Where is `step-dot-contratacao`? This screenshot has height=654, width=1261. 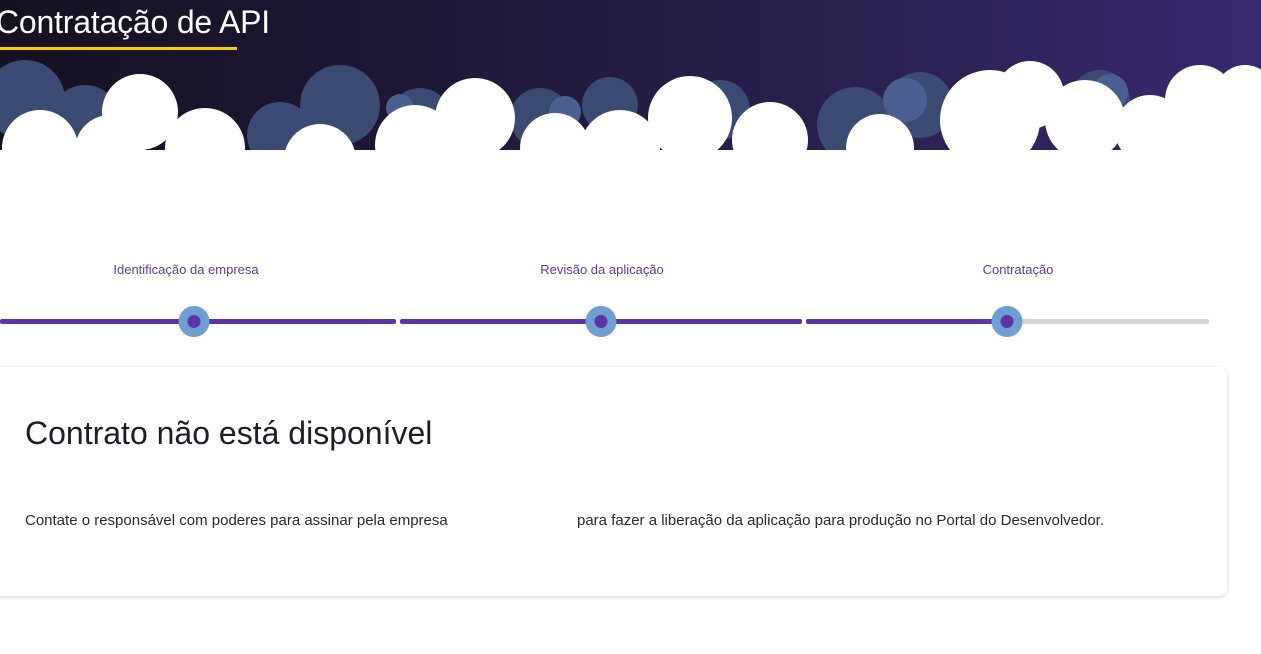
step-dot-contratacao is located at coordinates (1007, 321).